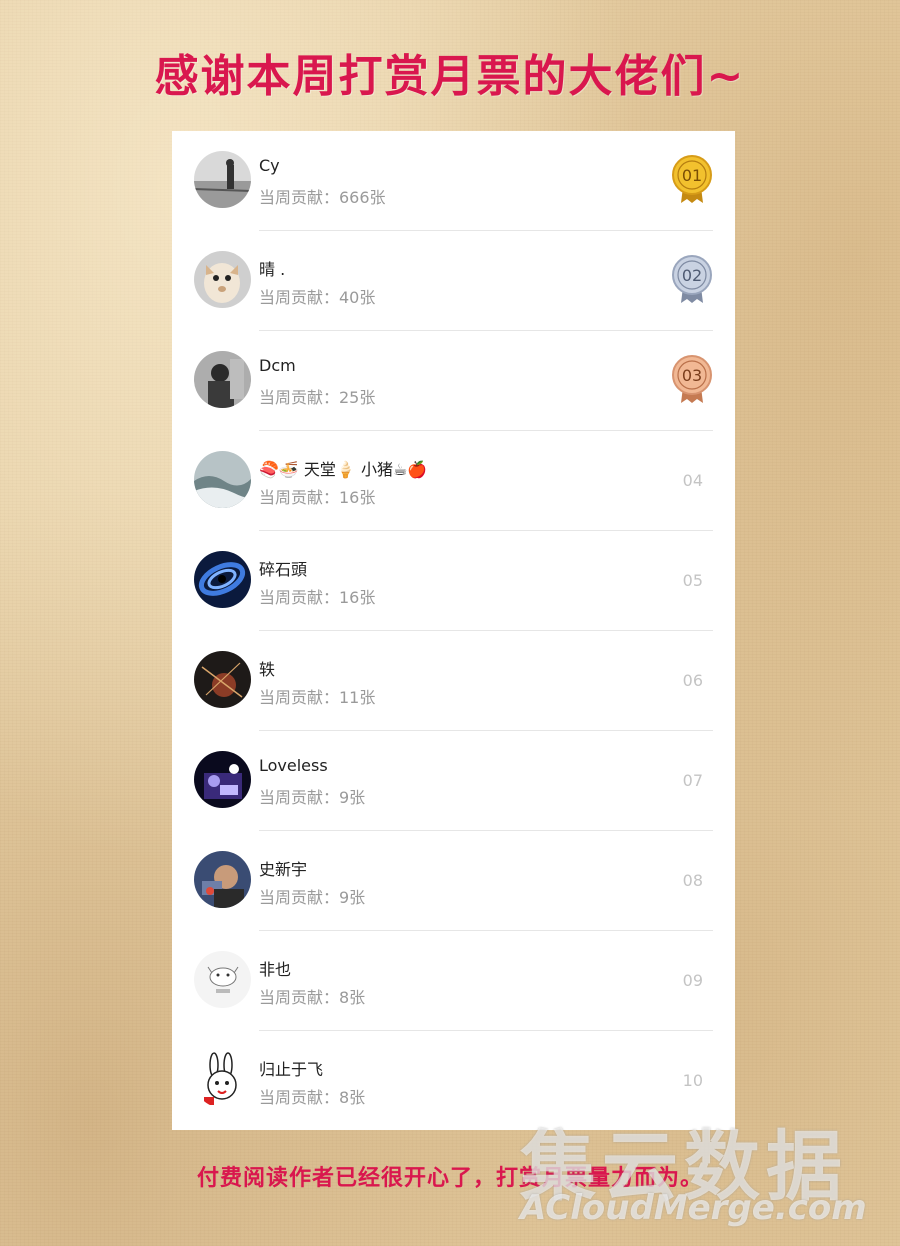 The height and width of the screenshot is (1246, 900). I want to click on contribution-count: 当周贡献：11张, so click(317, 697).